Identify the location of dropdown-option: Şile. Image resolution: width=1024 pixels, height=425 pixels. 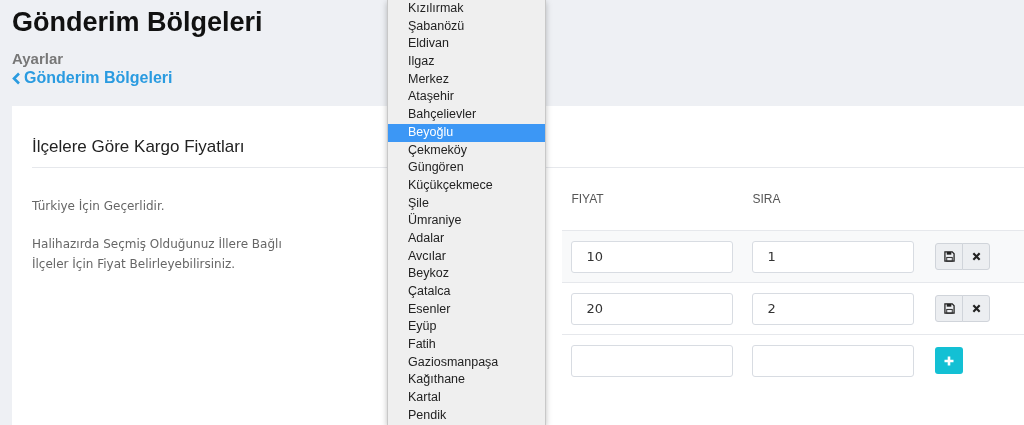
(466, 203).